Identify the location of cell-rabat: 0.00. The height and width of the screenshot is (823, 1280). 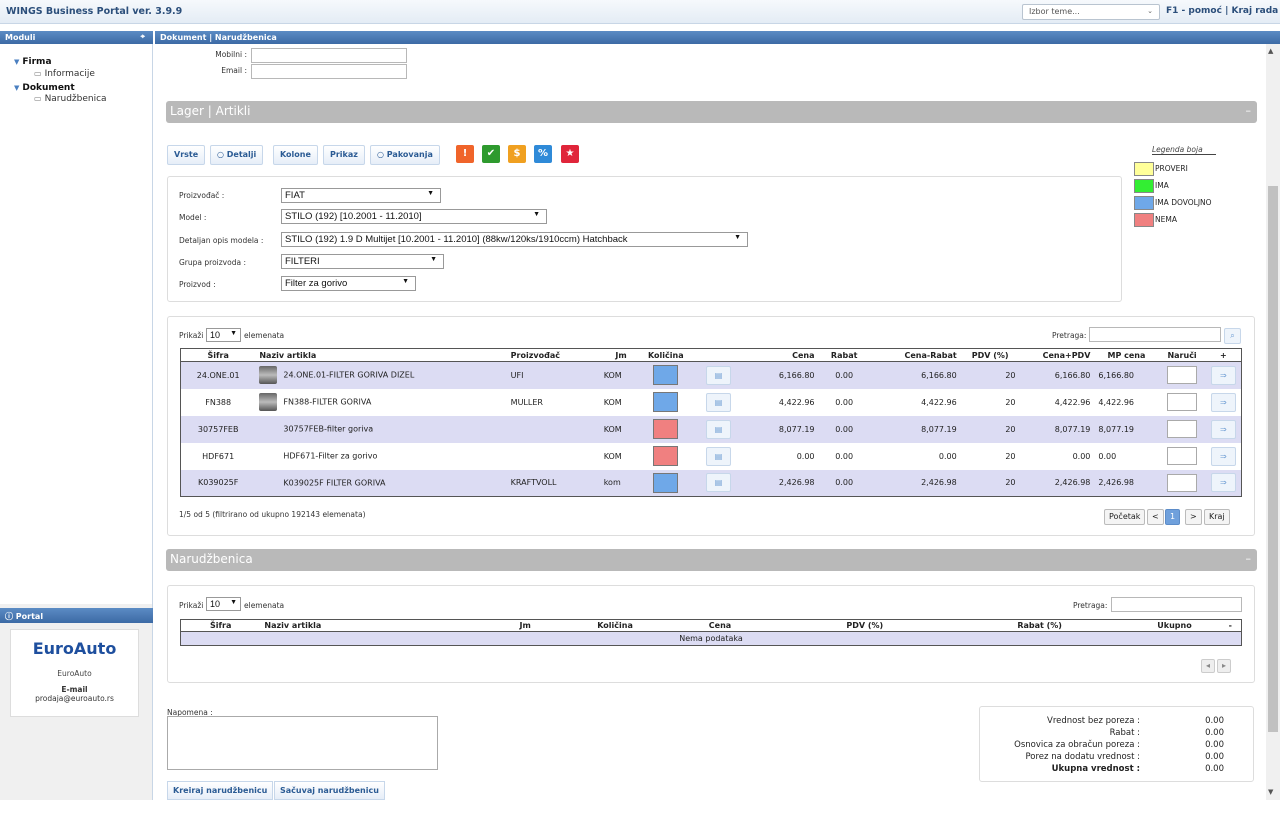
(844, 375).